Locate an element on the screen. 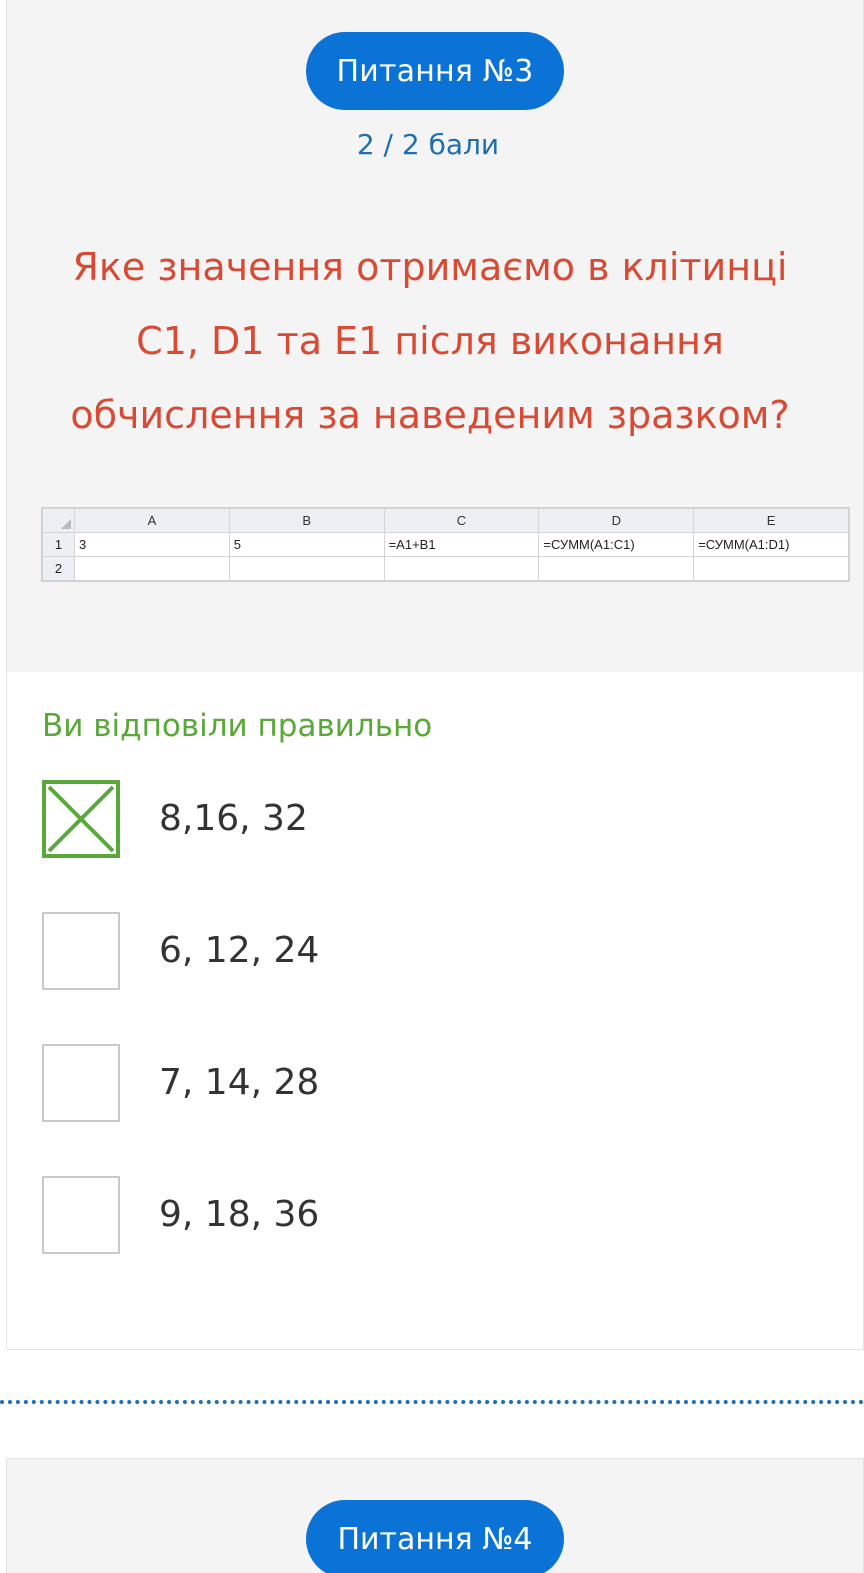 This screenshot has height=1573, width=864. answer-label: 7, 14, 28 is located at coordinates (239, 1082).